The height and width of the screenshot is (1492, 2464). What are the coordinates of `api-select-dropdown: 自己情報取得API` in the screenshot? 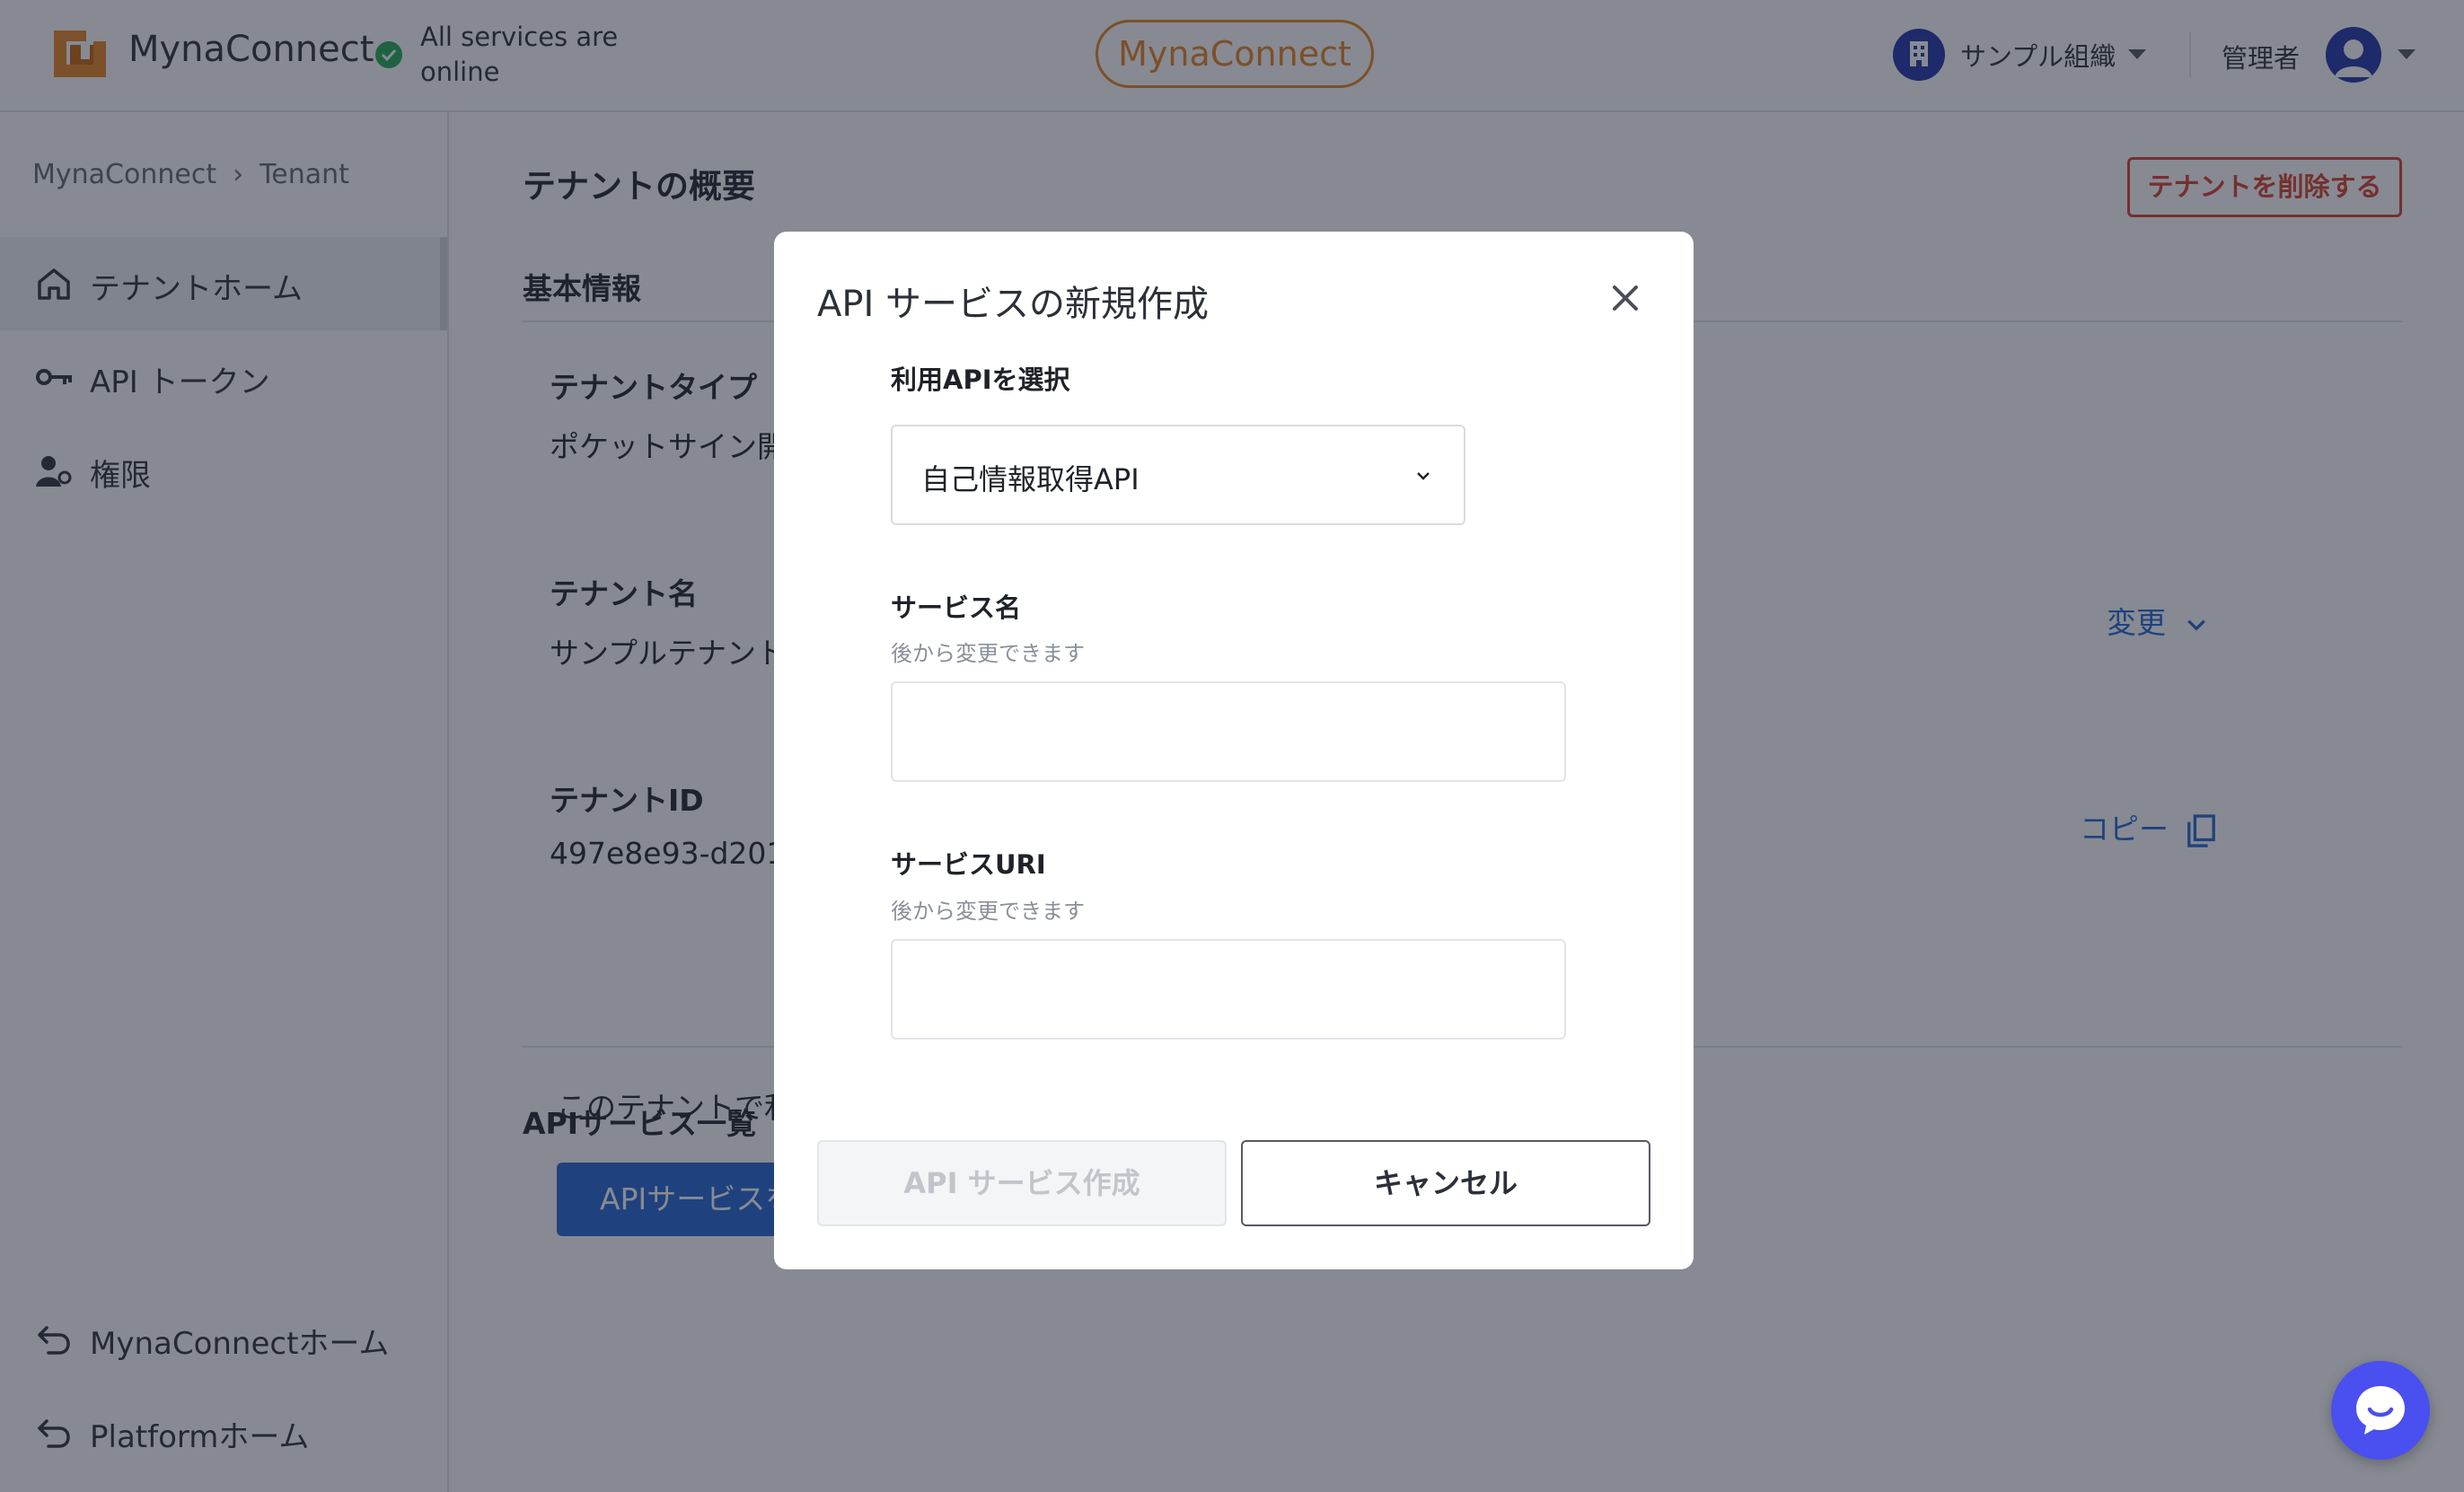 It's located at (1178, 475).